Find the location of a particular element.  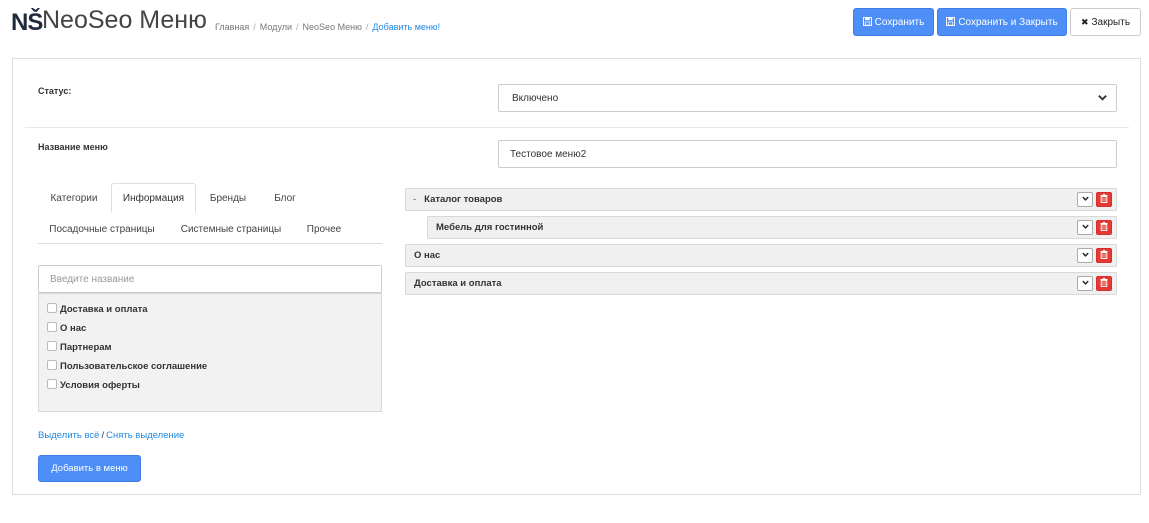

close-button-label: Закрыть is located at coordinates (1111, 22).